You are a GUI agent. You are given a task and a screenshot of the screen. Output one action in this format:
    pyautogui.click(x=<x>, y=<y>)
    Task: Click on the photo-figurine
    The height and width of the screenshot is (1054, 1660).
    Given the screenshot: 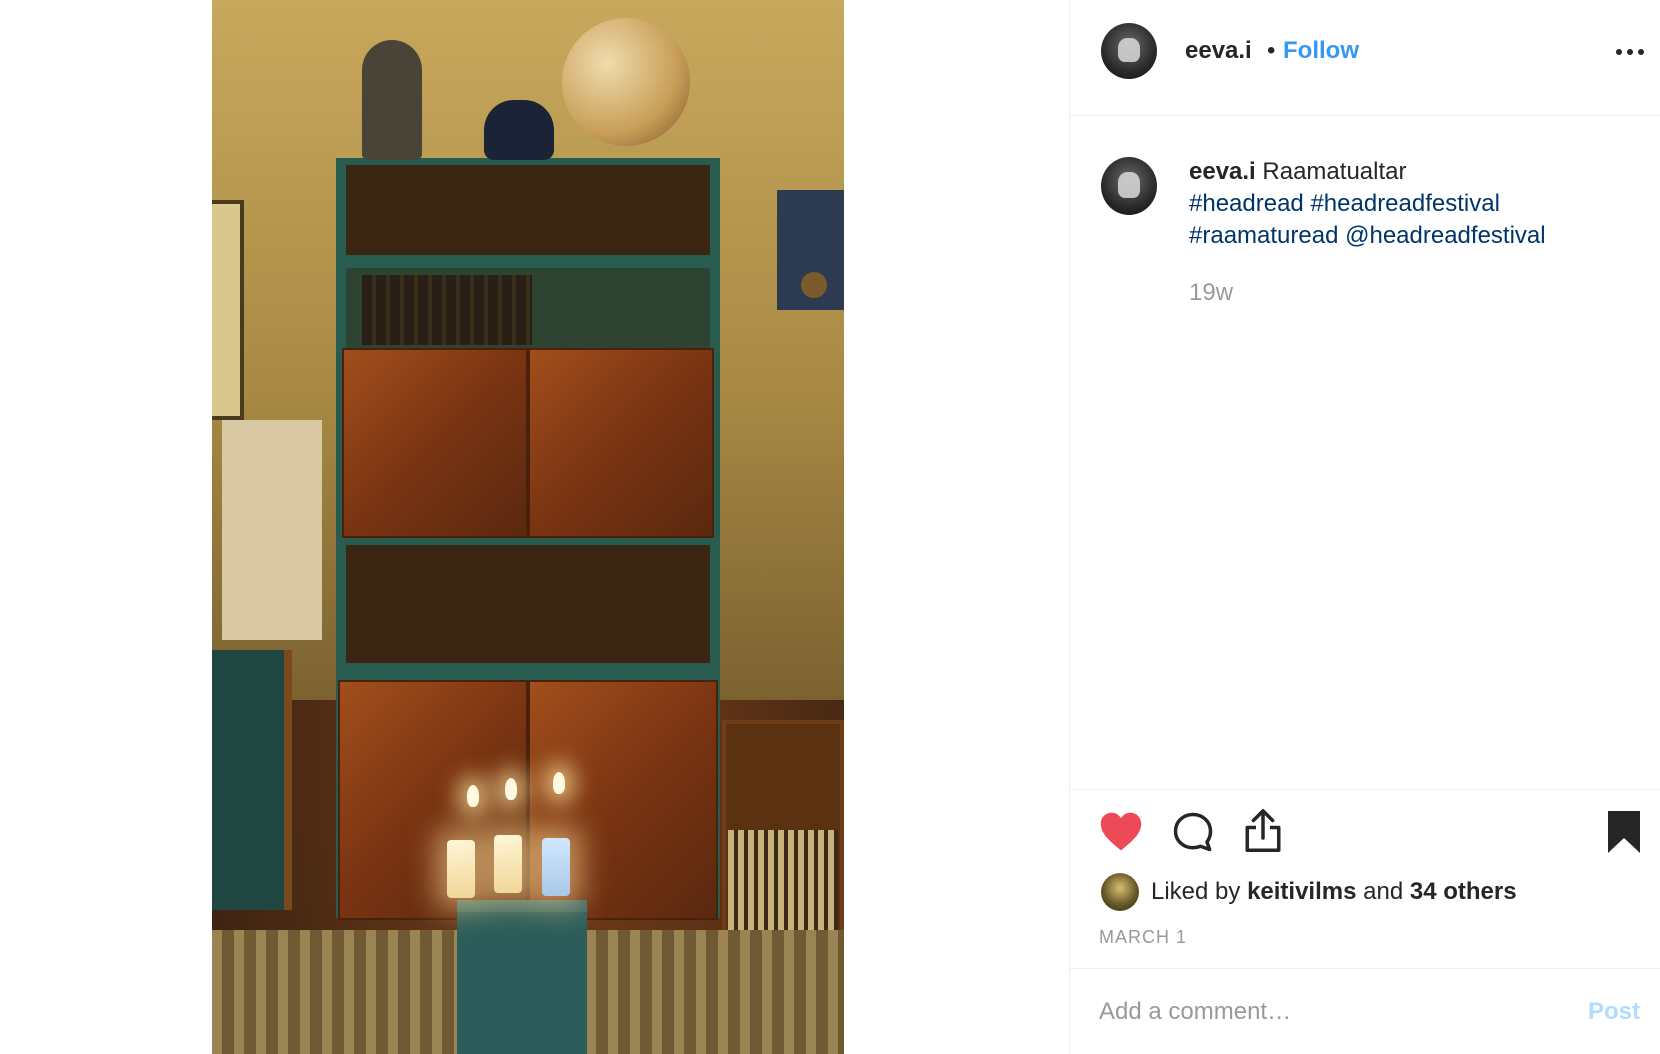 What is the action you would take?
    pyautogui.click(x=519, y=130)
    